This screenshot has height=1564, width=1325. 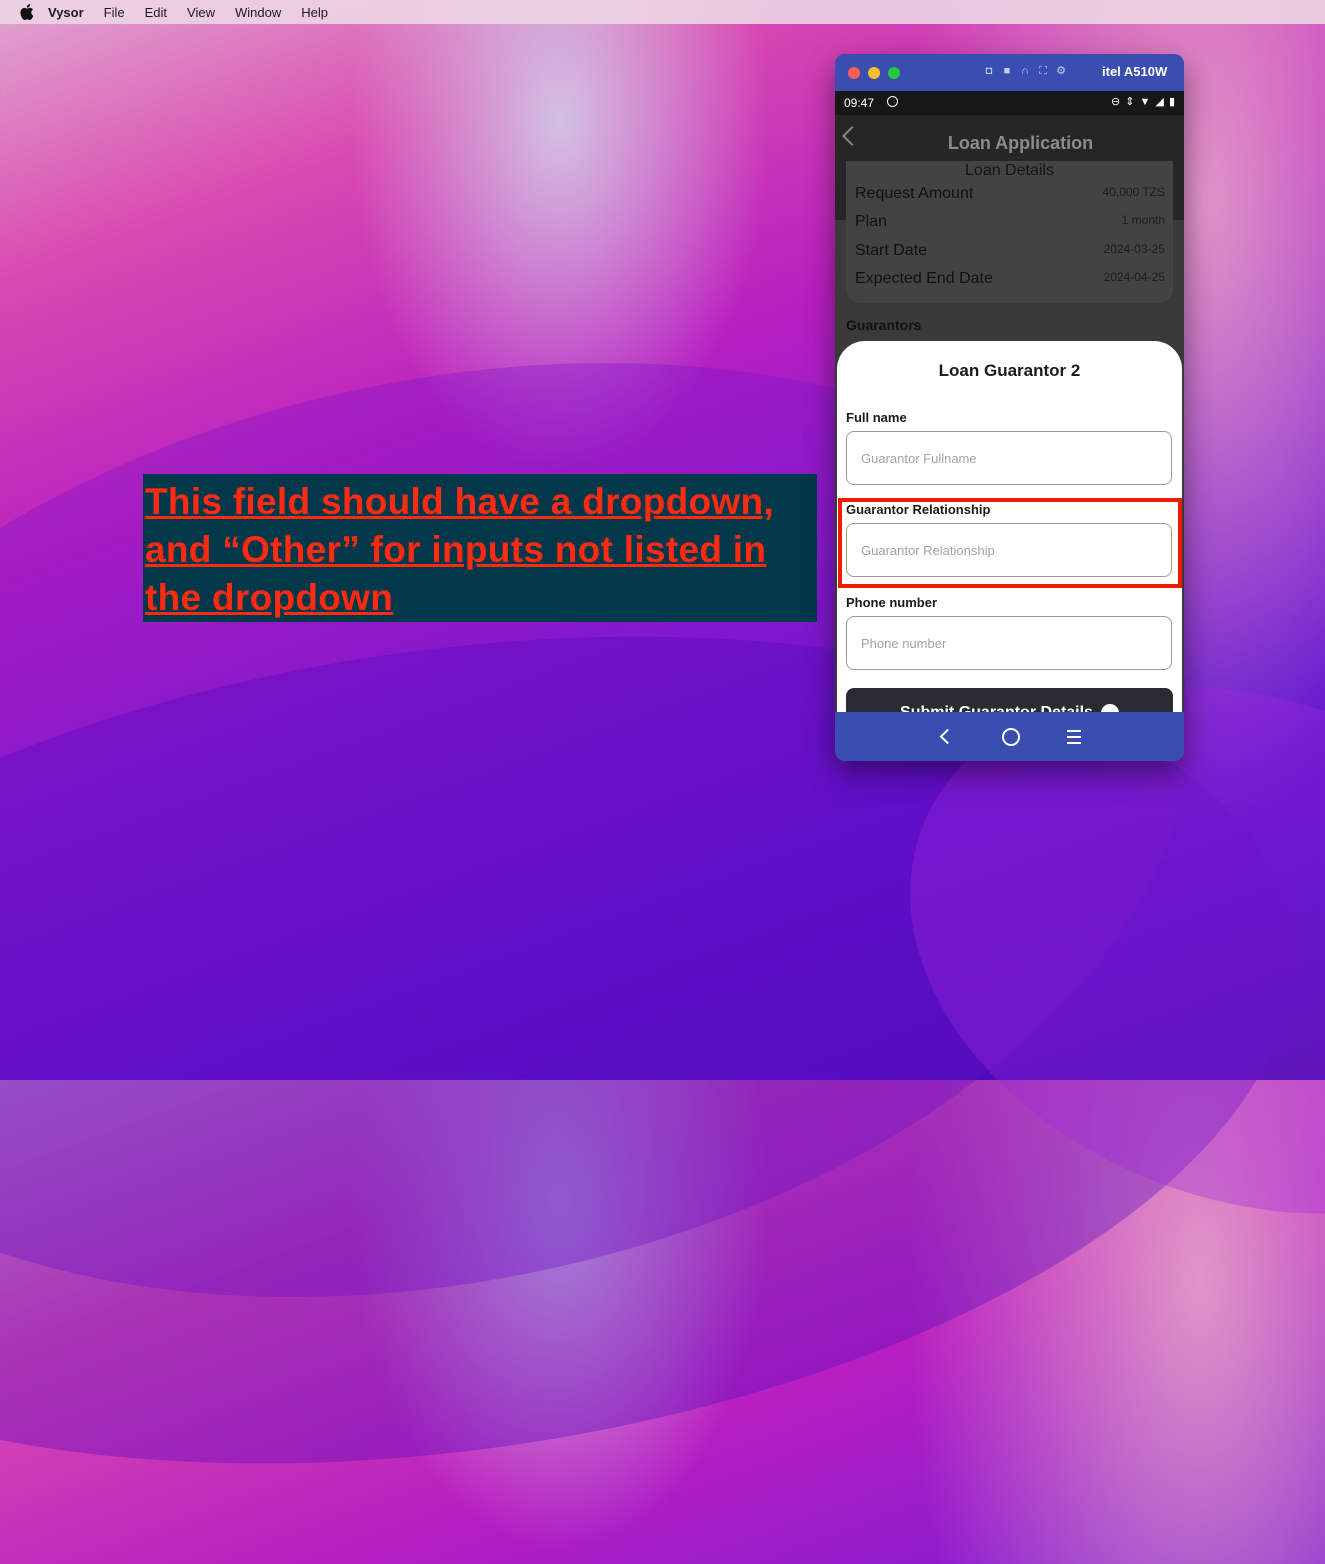 I want to click on detail-value: 40,000 TZS, so click(x=1133, y=192).